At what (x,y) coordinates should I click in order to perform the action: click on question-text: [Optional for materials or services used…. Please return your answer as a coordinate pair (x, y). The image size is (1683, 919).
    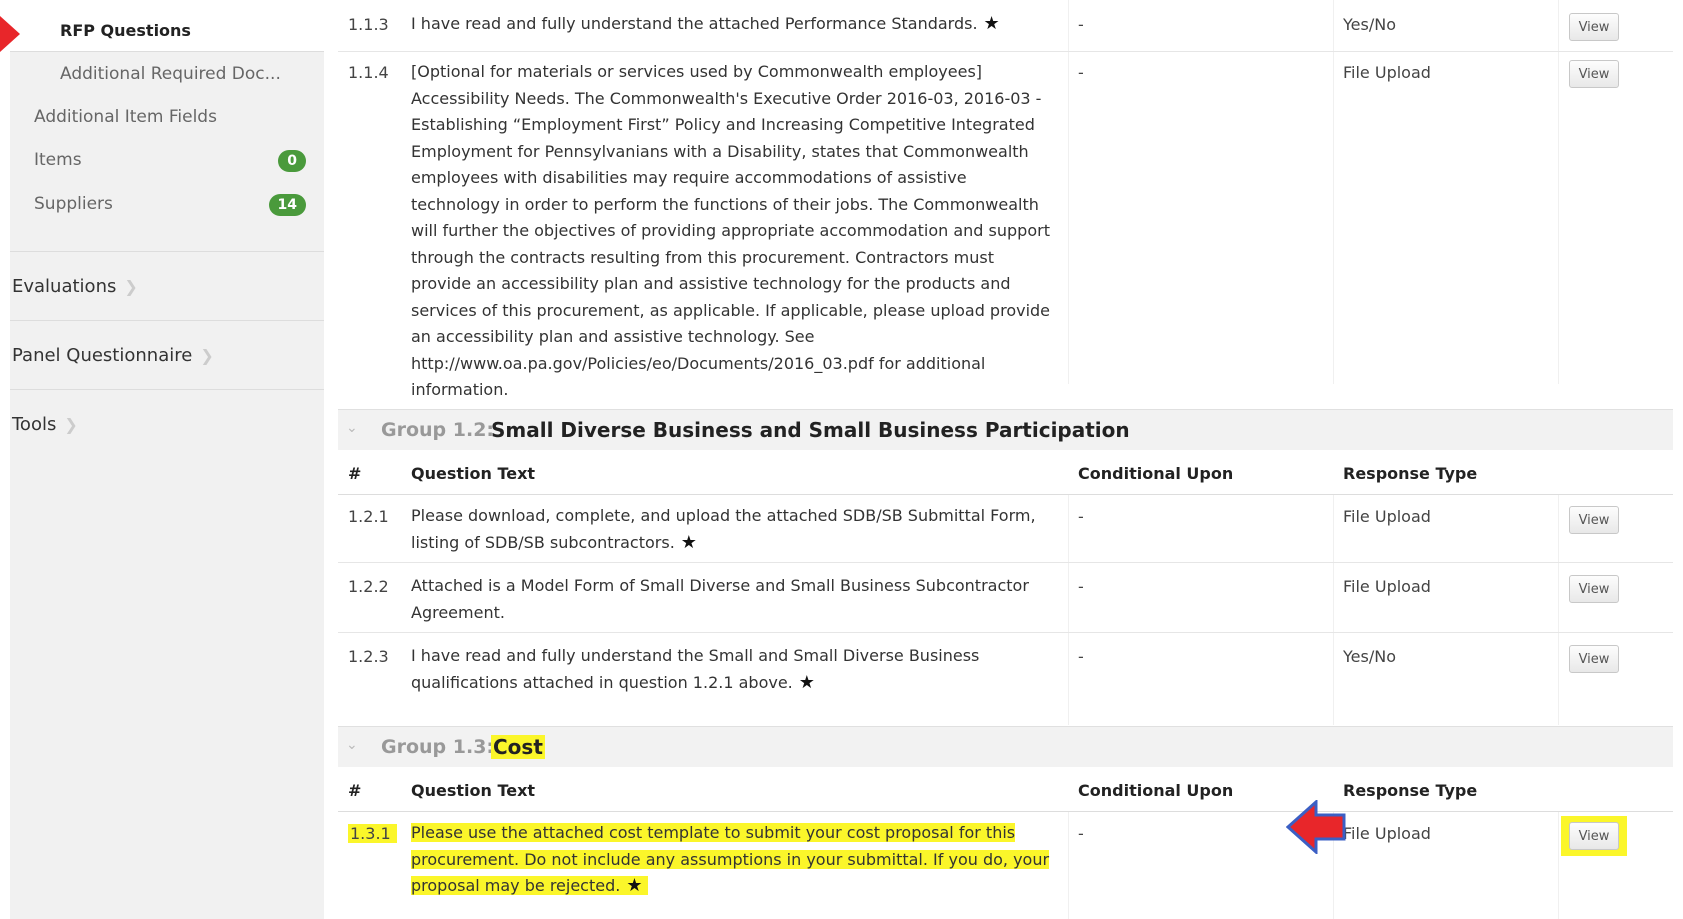
    Looking at the image, I should click on (731, 230).